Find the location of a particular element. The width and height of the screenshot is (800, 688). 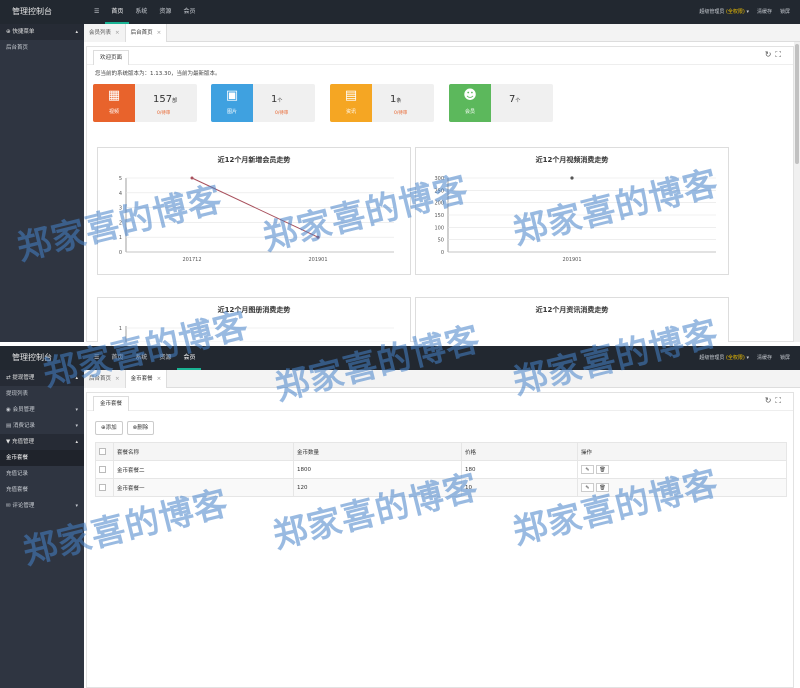

panel-tools: ↻⛶ is located at coordinates (775, 55).